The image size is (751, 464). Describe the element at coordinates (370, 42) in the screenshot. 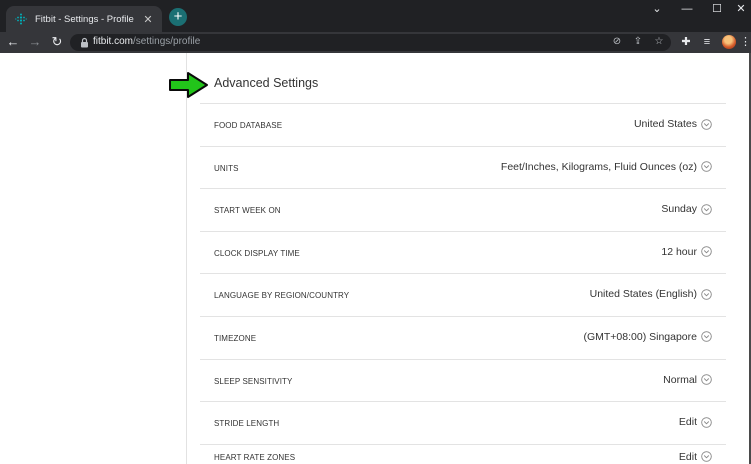

I see `address-bar: fitbit.com/settings/profile ⊘ ⇪ ☆` at that location.